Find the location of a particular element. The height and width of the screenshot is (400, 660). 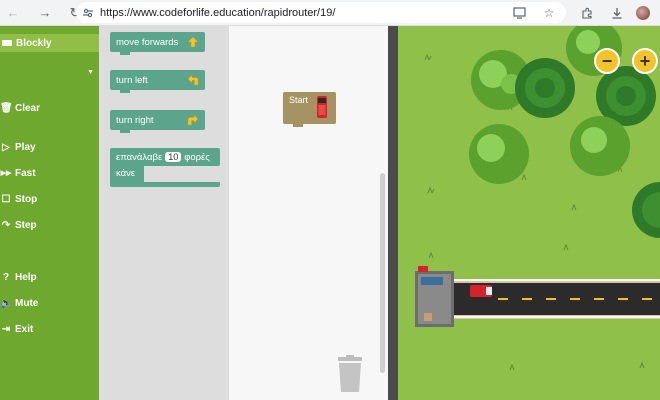

fast-button: ▶▶ Fast is located at coordinates (18, 173).